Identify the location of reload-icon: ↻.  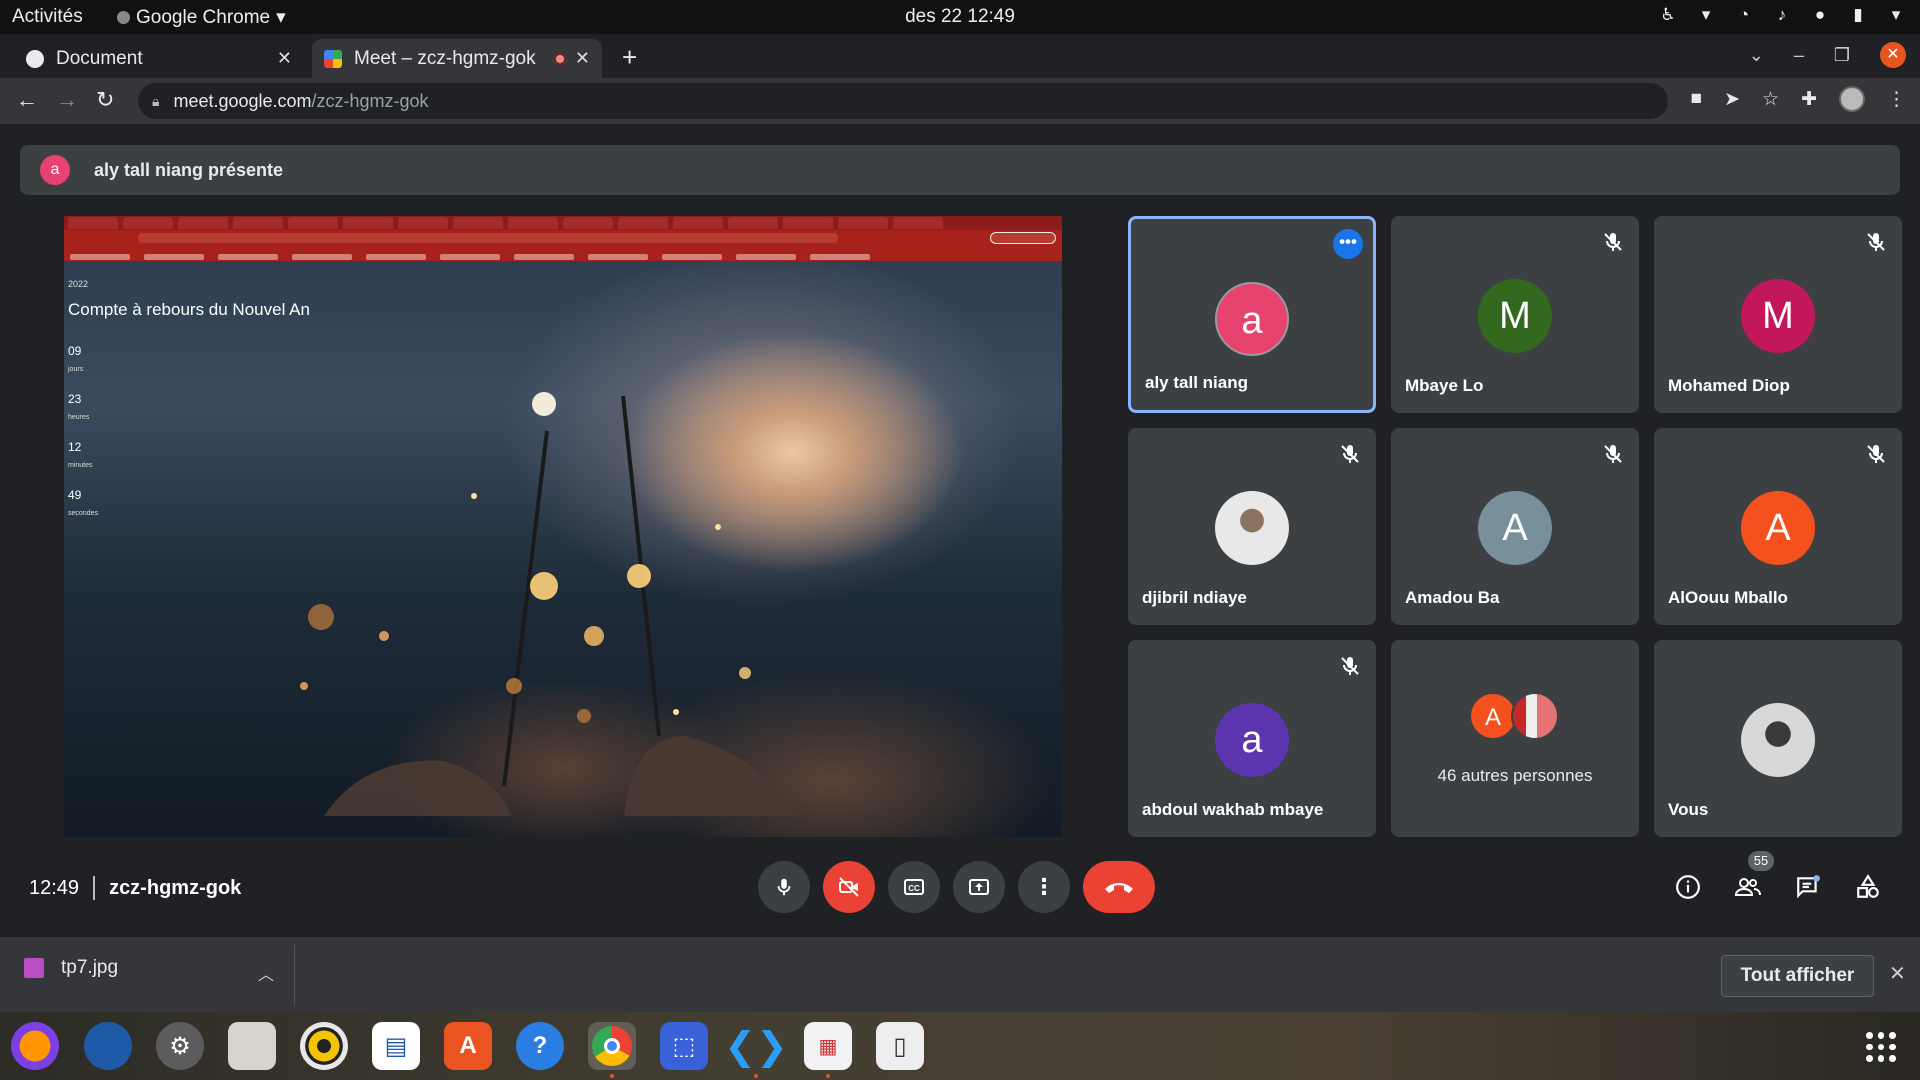
(105, 100).